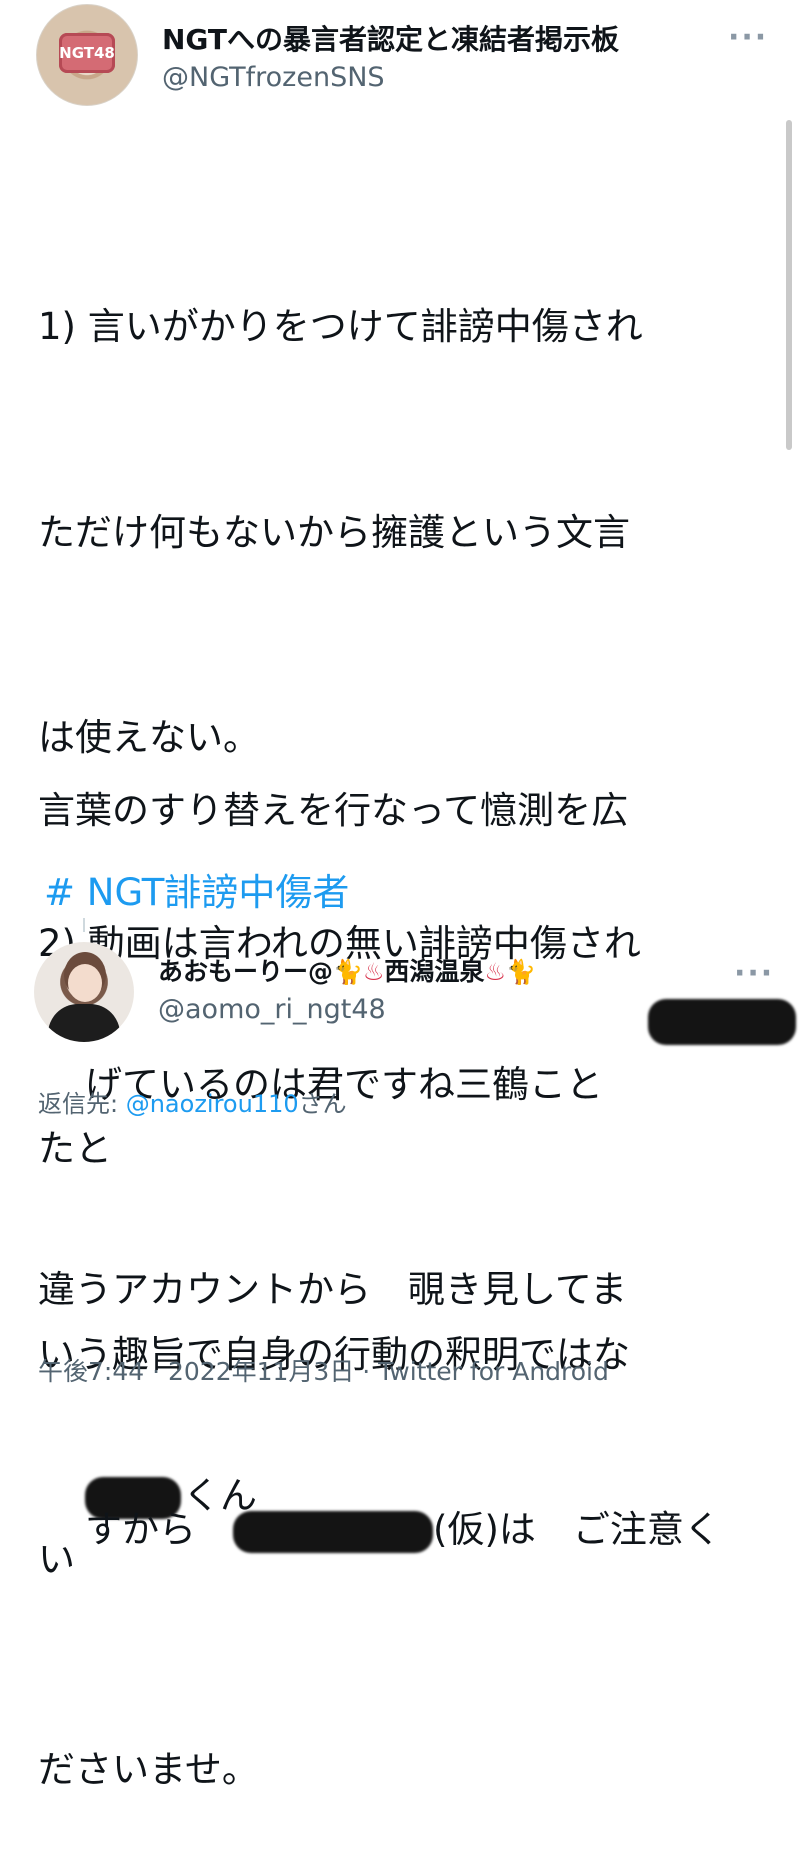 The image size is (800, 1860). Describe the element at coordinates (148, 1769) in the screenshot. I see `reply-body-line: ださいませ。` at that location.